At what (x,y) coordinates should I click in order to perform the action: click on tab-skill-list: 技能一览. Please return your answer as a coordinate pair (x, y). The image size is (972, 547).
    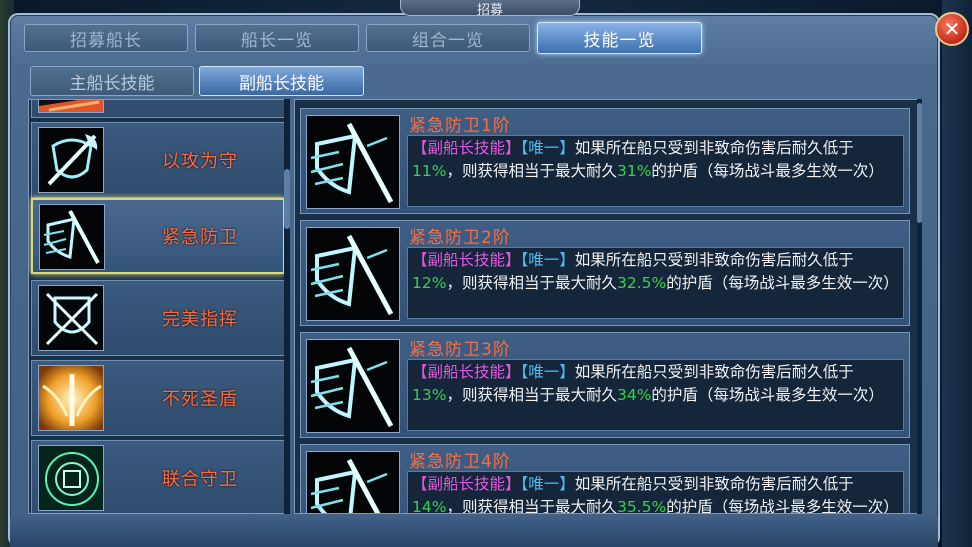
    Looking at the image, I should click on (619, 38).